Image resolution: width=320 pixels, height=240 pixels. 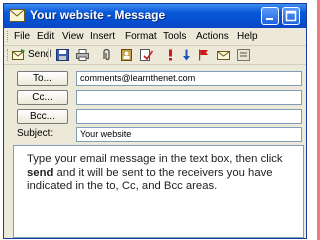 I want to click on window-title: Your website - Message, so click(x=98, y=15).